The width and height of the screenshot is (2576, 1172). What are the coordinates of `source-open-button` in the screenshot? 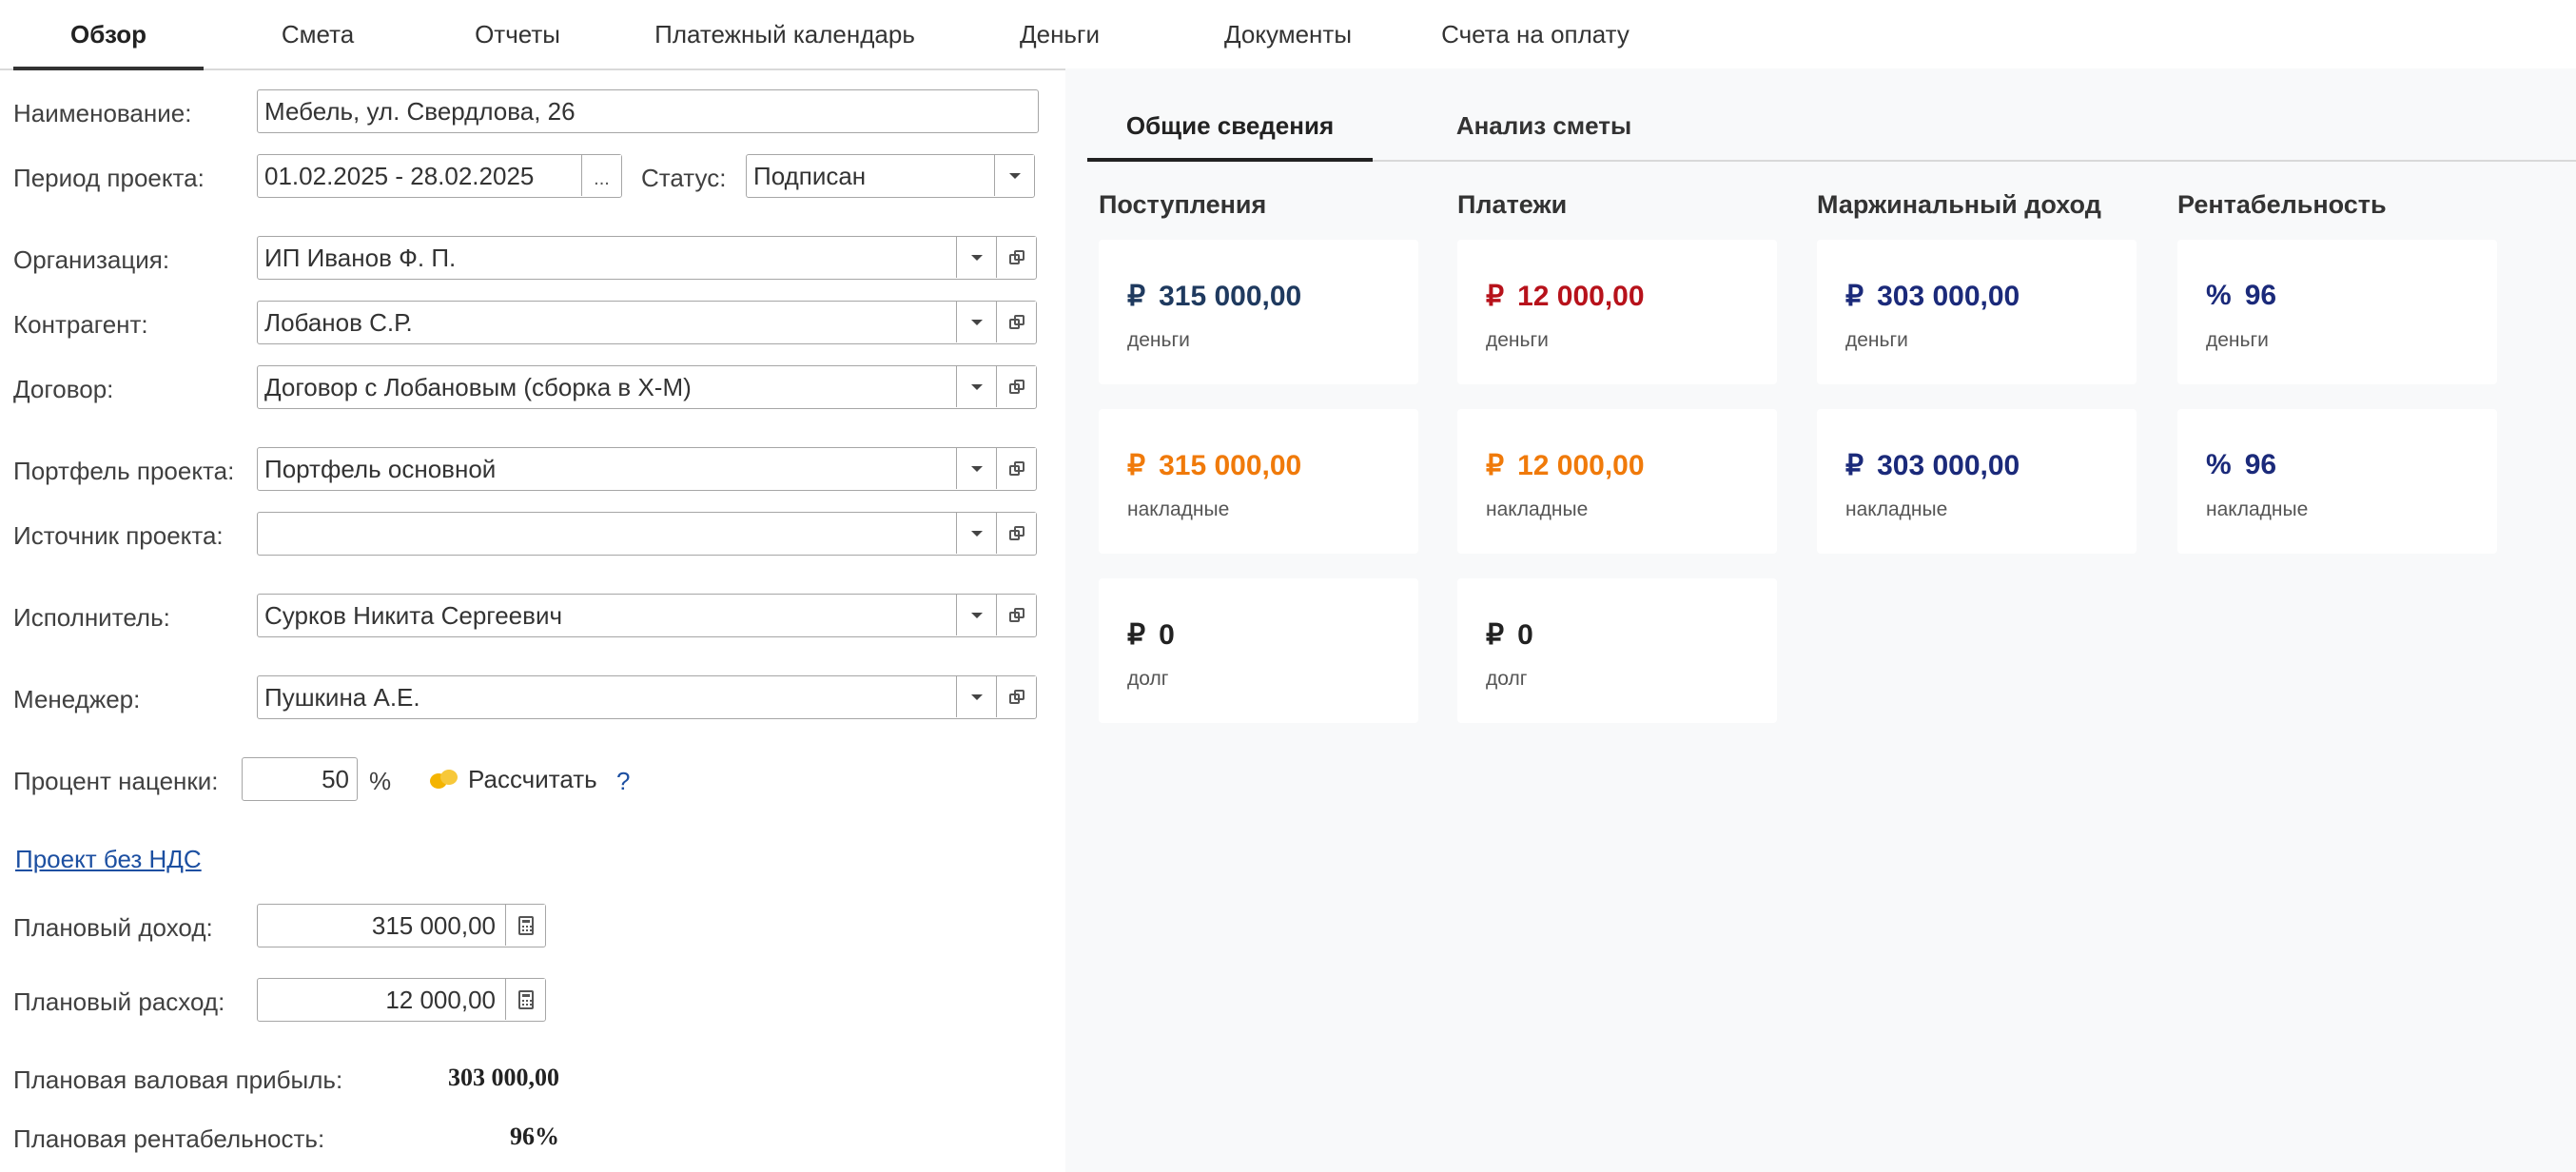 It's located at (1016, 533).